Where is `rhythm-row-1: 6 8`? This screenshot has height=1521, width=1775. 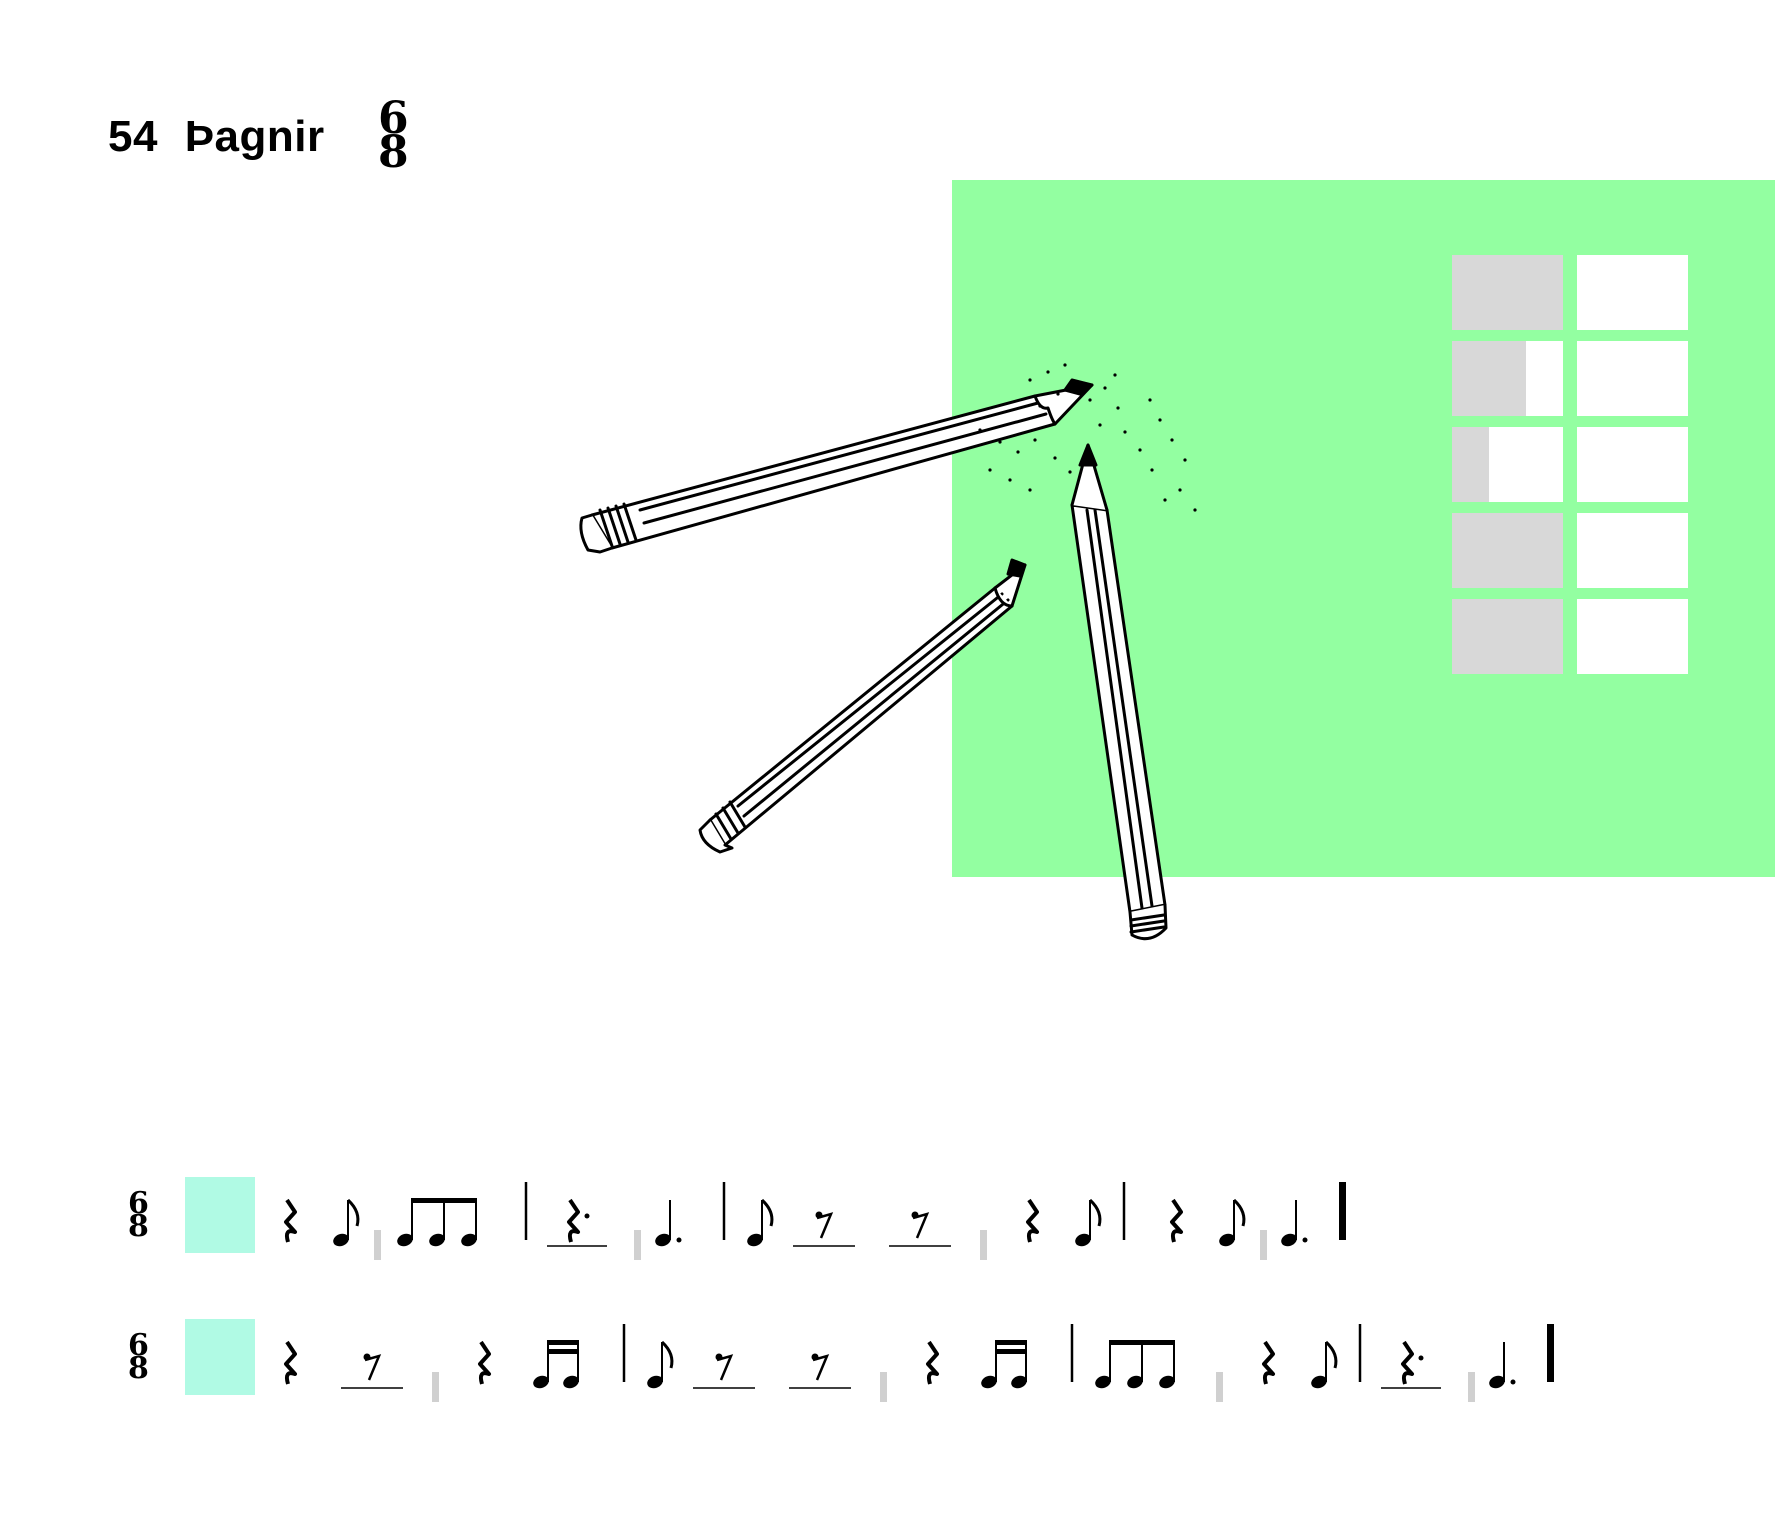
rhythm-row-1: 6 8 is located at coordinates (887, 1225).